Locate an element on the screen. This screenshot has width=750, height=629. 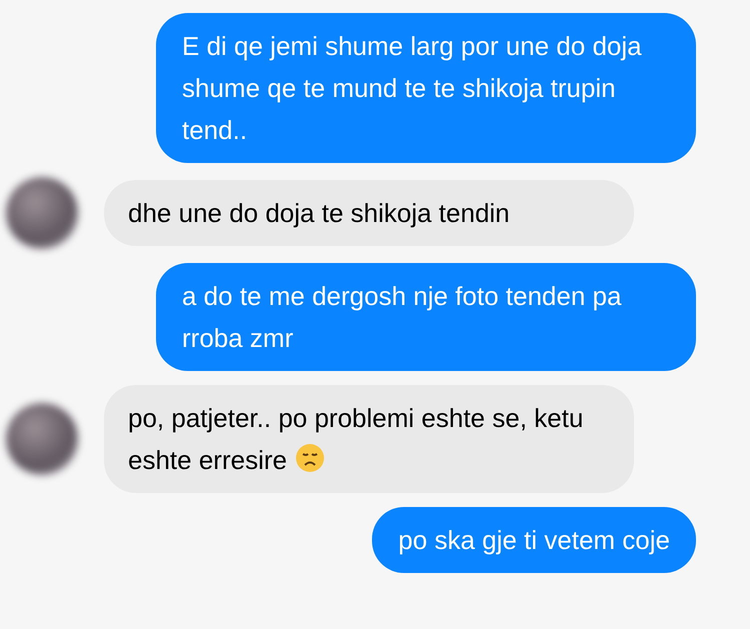
sent-message-bubble: po ska gje ti vetem coje is located at coordinates (534, 540).